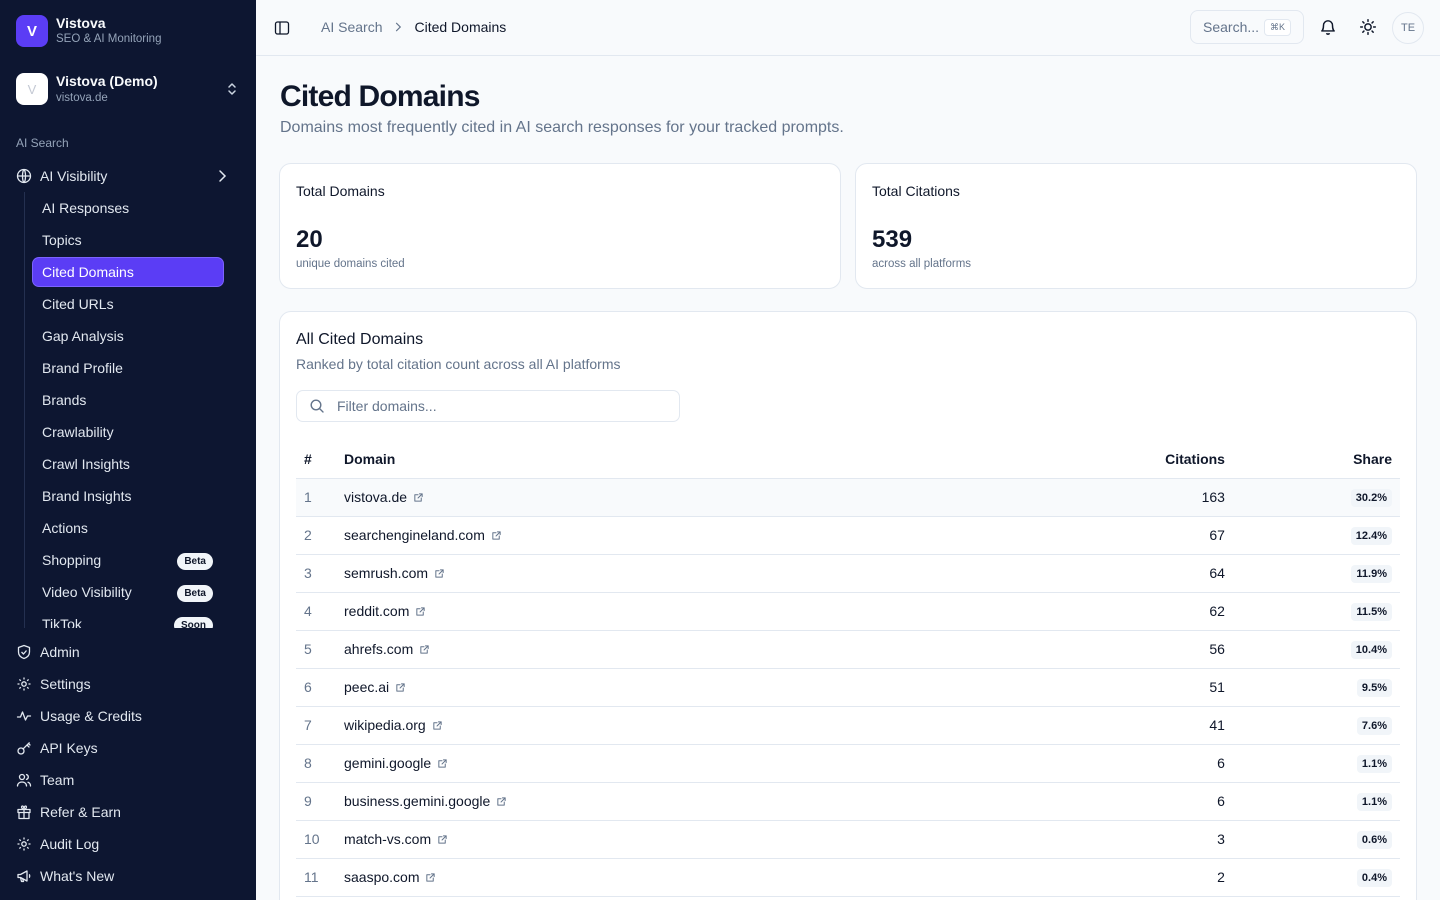  What do you see at coordinates (128, 844) in the screenshot?
I see `sidebar-item-audit-log: Audit Log` at bounding box center [128, 844].